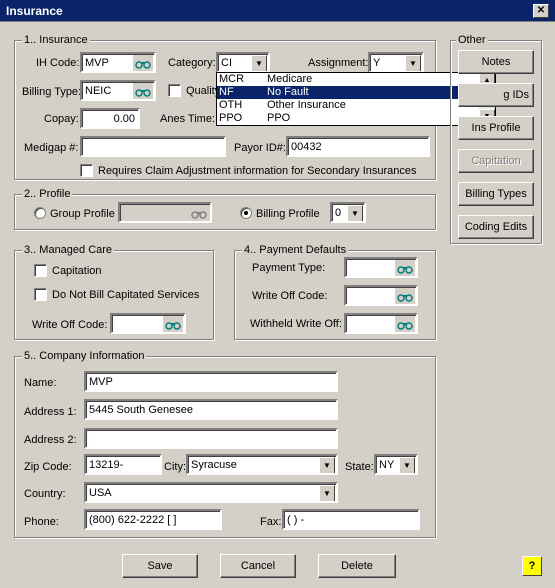 This screenshot has height=588, width=555. Describe the element at coordinates (48, 467) in the screenshot. I see `zip-label: Zip Code:` at that location.